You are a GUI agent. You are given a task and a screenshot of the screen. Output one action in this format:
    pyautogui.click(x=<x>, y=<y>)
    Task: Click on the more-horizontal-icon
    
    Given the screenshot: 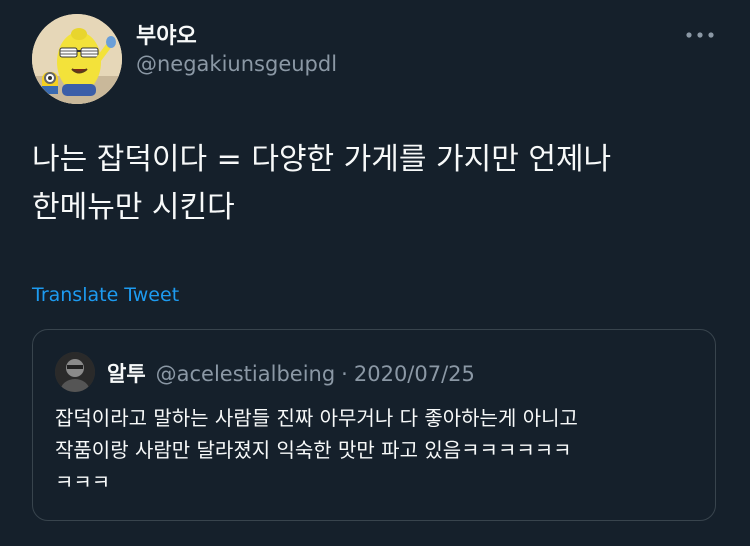 What is the action you would take?
    pyautogui.click(x=700, y=35)
    